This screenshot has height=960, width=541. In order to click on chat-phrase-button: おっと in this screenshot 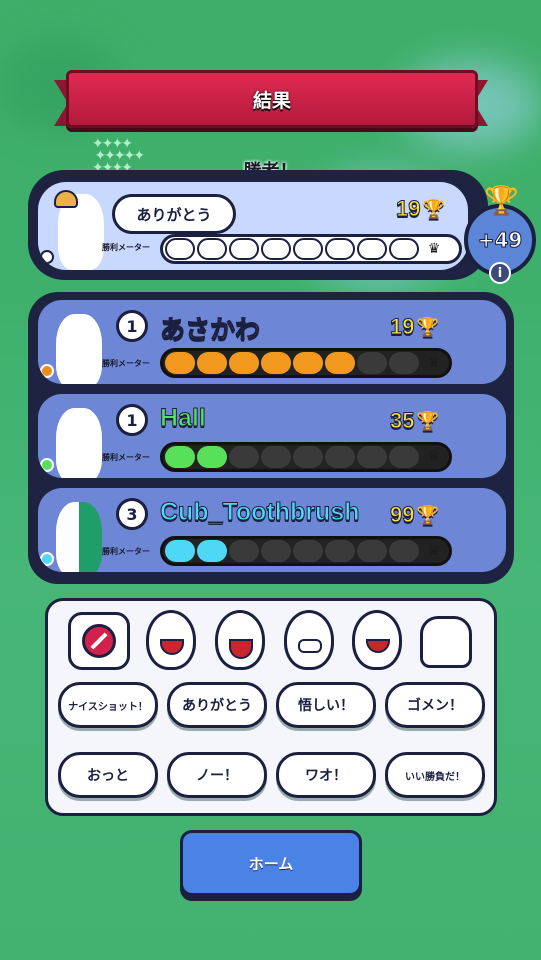, I will do `click(108, 775)`.